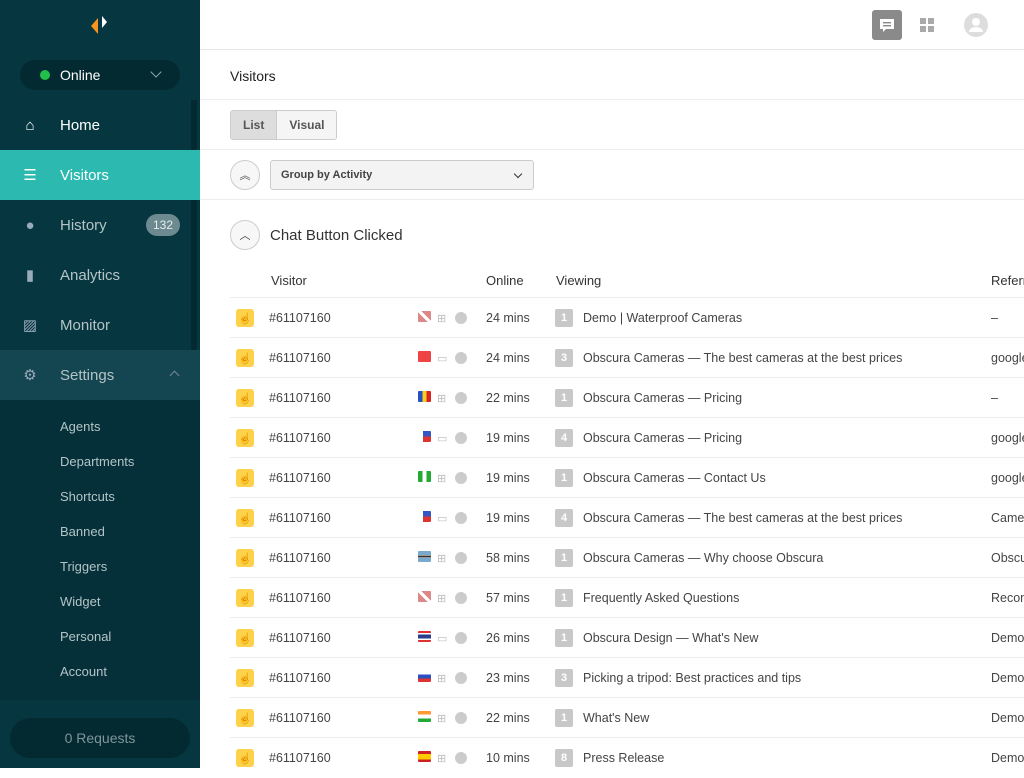 This screenshot has height=778, width=1024. Describe the element at coordinates (83, 671) in the screenshot. I see `sidebar-subitem-account: Account` at that location.